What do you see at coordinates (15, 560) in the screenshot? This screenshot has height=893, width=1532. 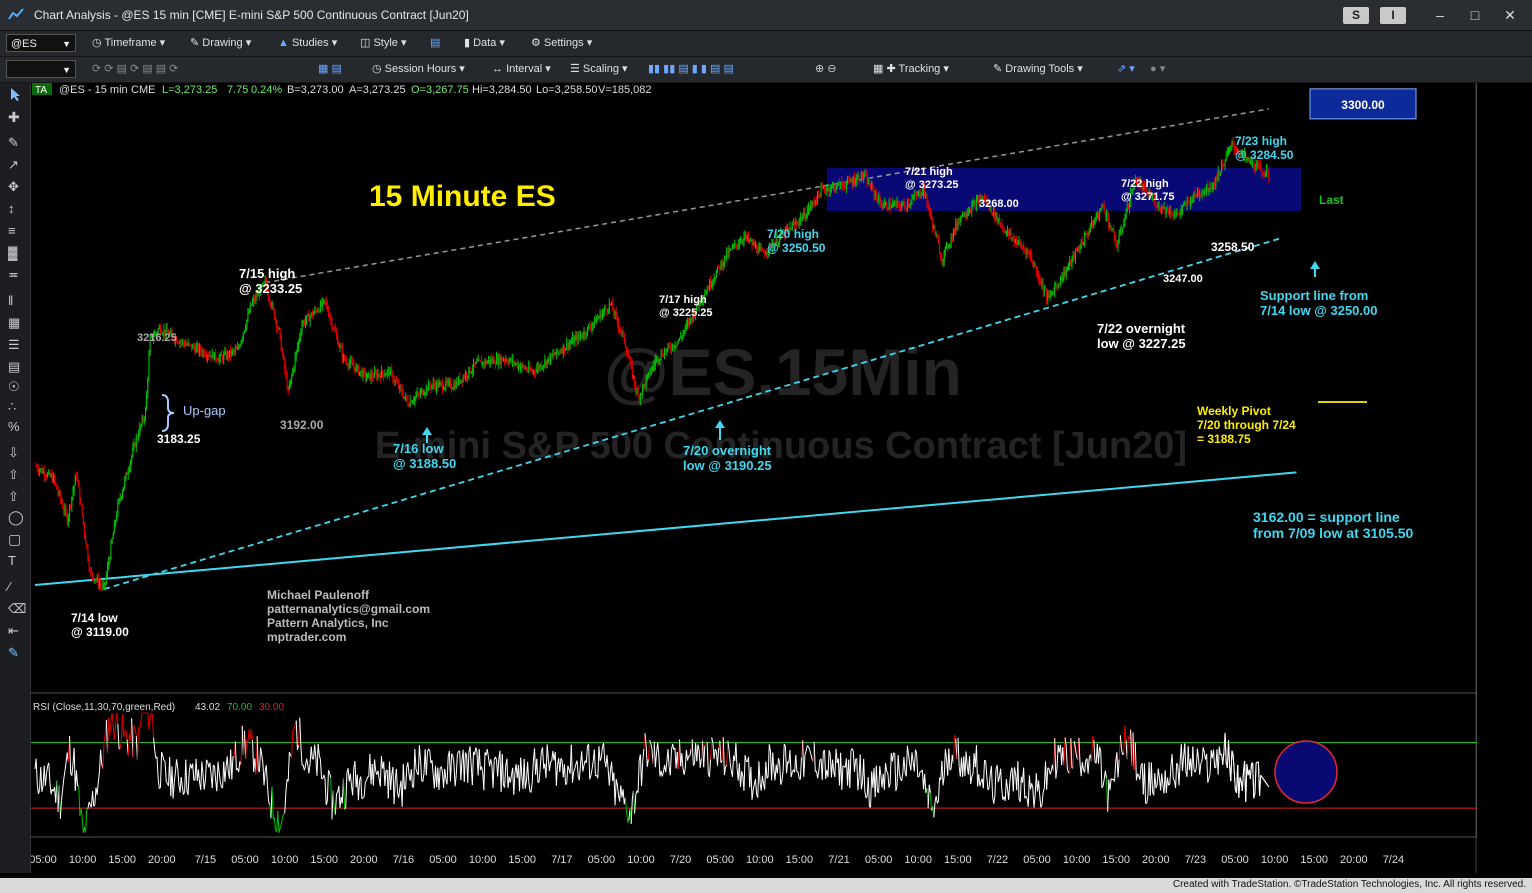 I see `text-icon: T` at bounding box center [15, 560].